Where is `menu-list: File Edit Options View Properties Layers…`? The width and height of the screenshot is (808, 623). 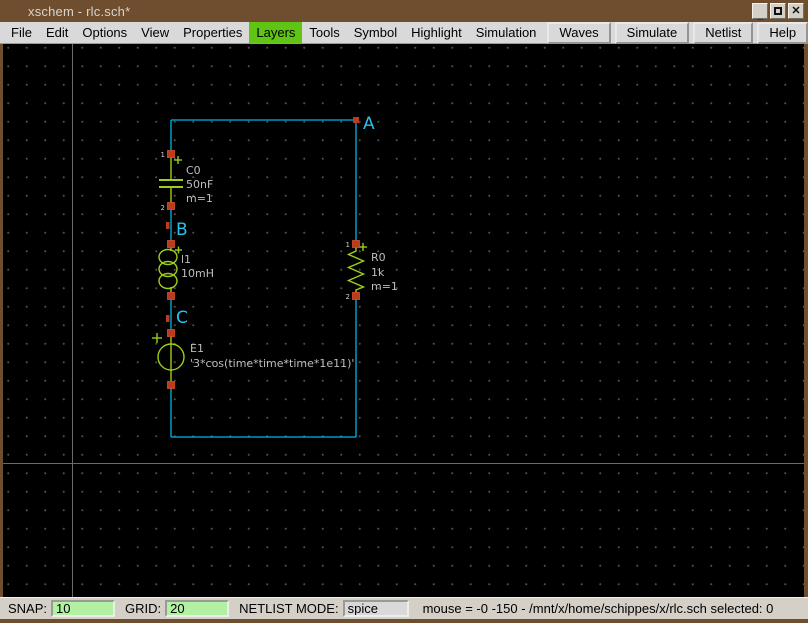
menu-list: File Edit Options View Properties Layers… is located at coordinates (271, 32).